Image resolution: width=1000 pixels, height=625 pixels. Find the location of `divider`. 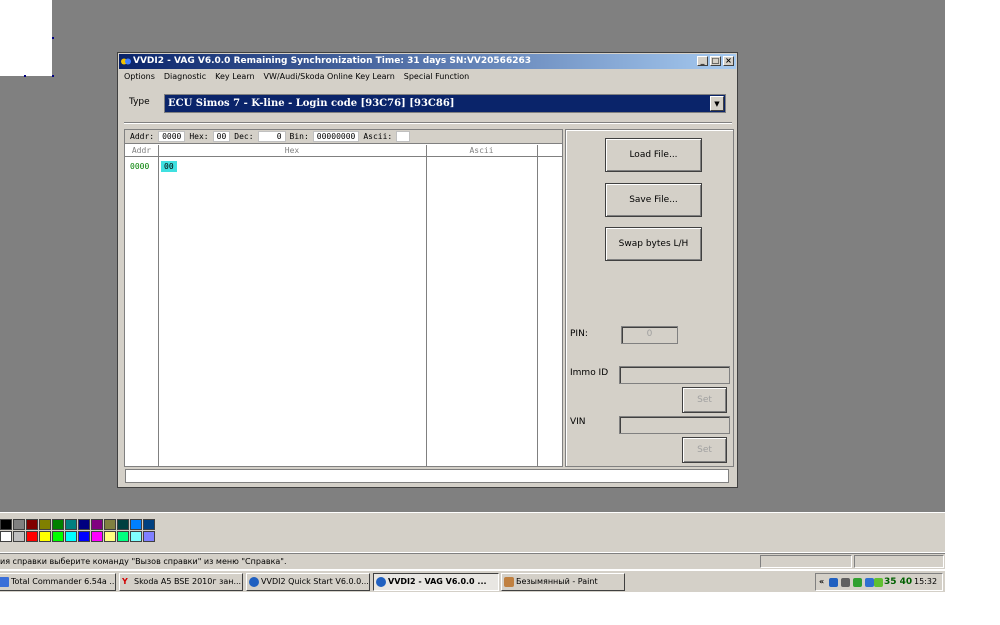

divider is located at coordinates (428, 123).